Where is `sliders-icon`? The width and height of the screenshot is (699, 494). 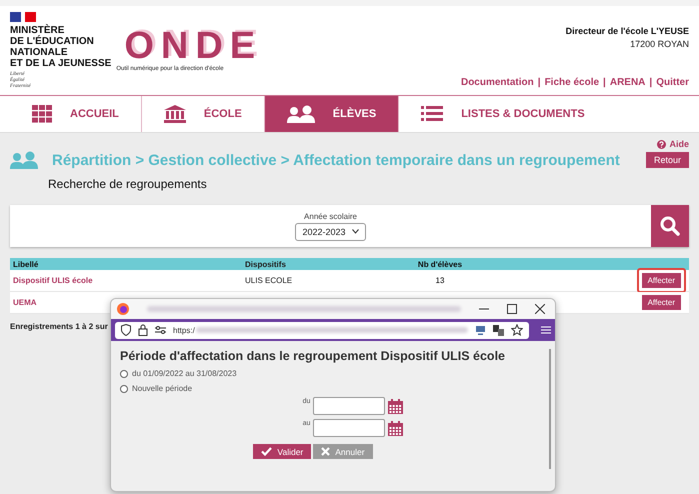
sliders-icon is located at coordinates (160, 330).